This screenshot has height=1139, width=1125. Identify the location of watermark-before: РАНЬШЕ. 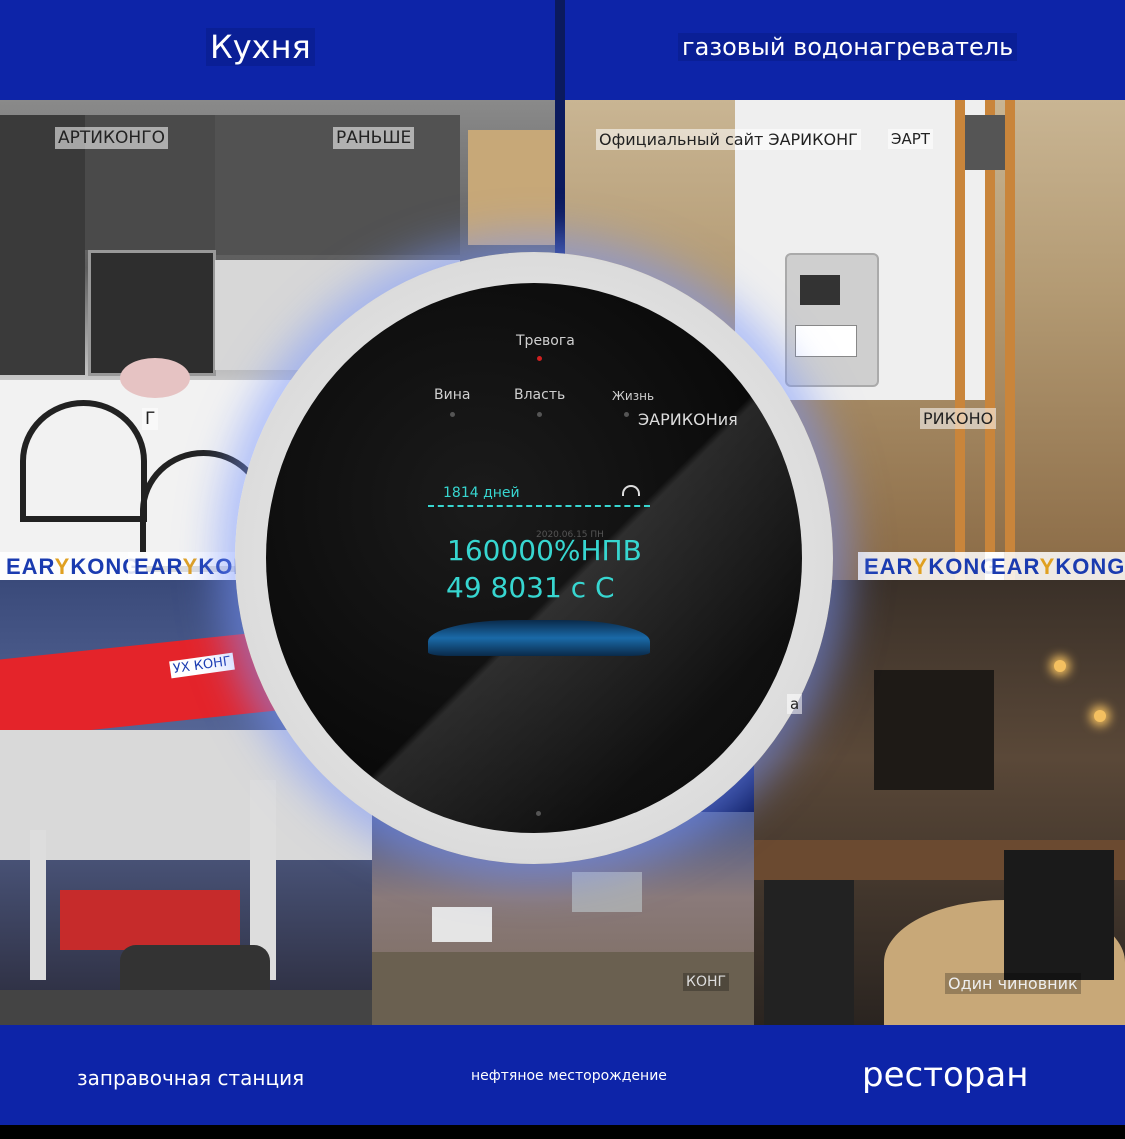
(374, 138).